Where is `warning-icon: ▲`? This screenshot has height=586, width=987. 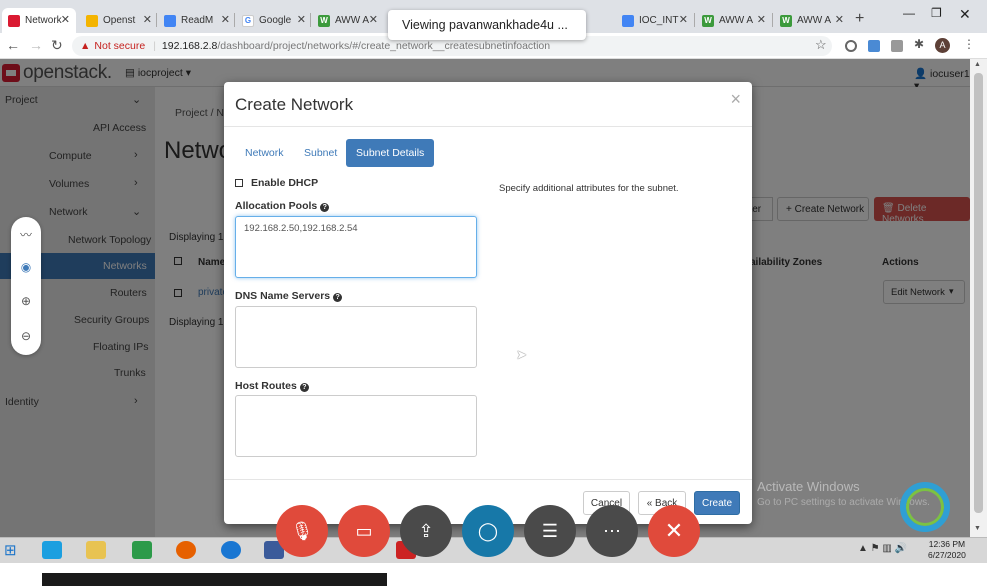 warning-icon: ▲ is located at coordinates (85, 46).